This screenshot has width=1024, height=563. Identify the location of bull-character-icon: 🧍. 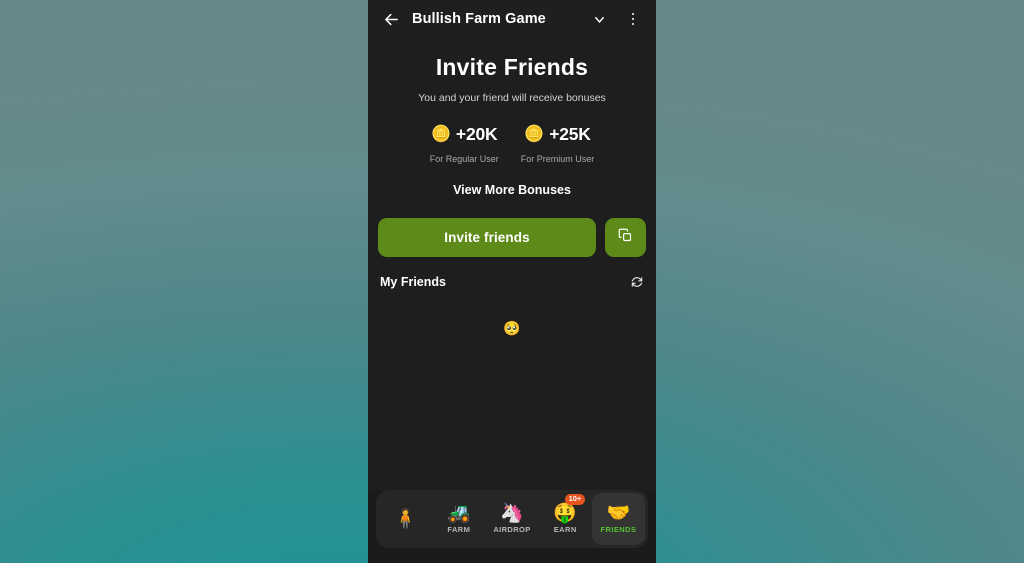
(405, 519).